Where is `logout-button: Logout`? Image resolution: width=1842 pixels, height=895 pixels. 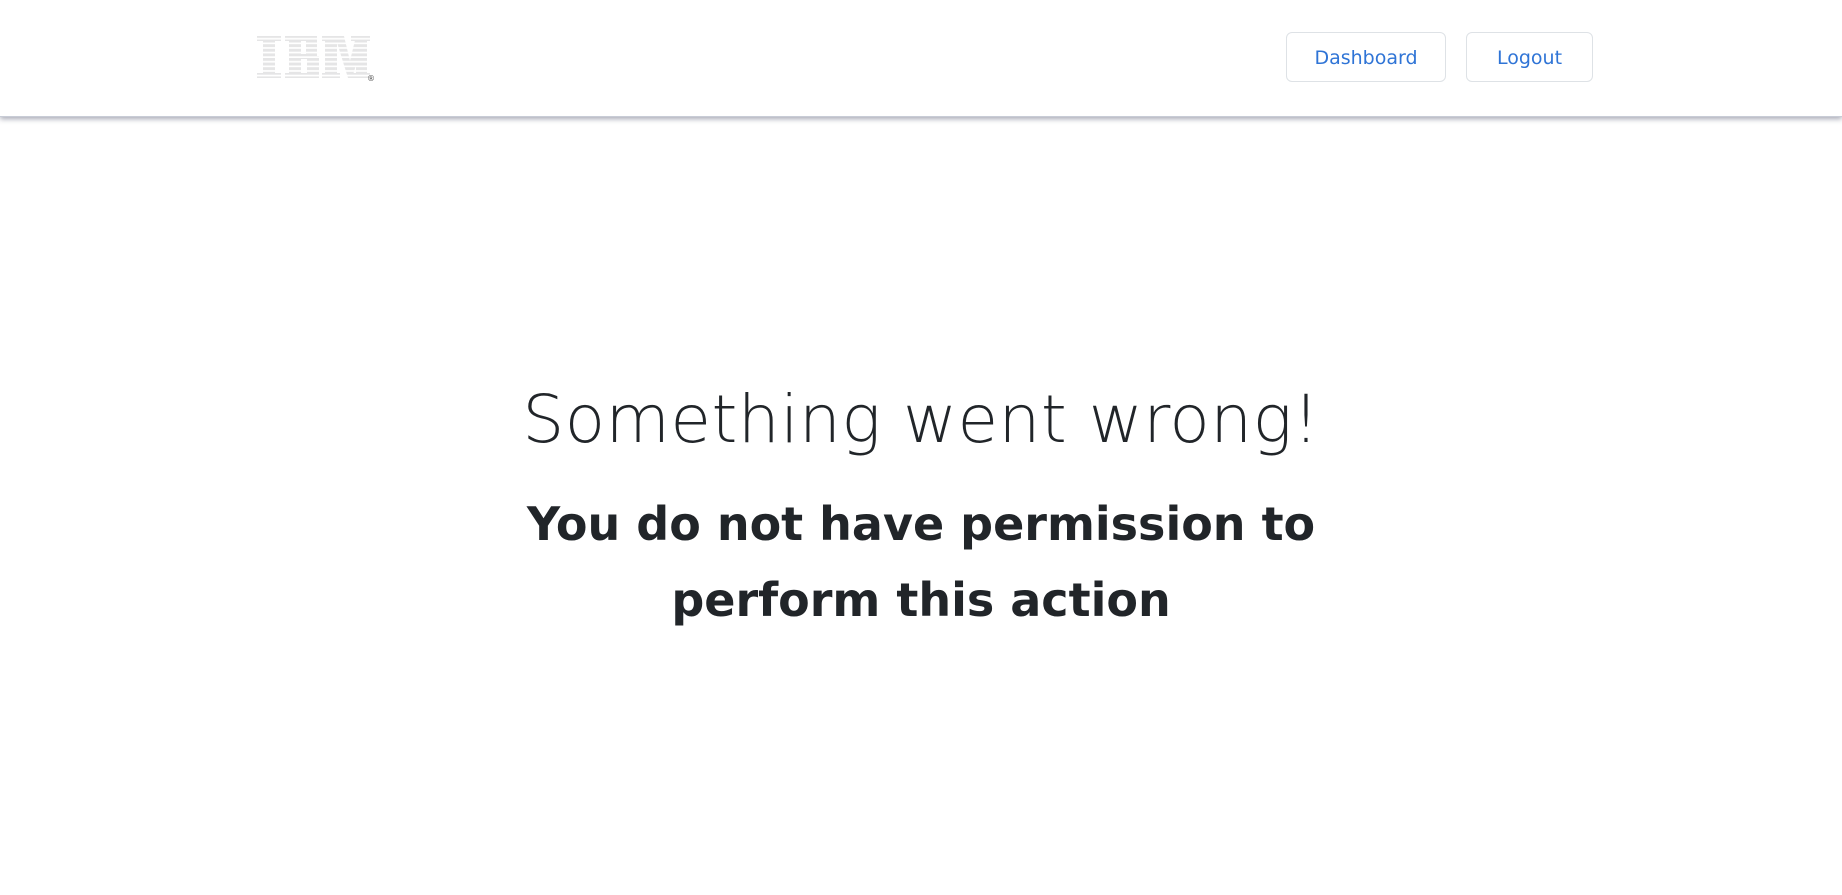 logout-button: Logout is located at coordinates (1529, 57).